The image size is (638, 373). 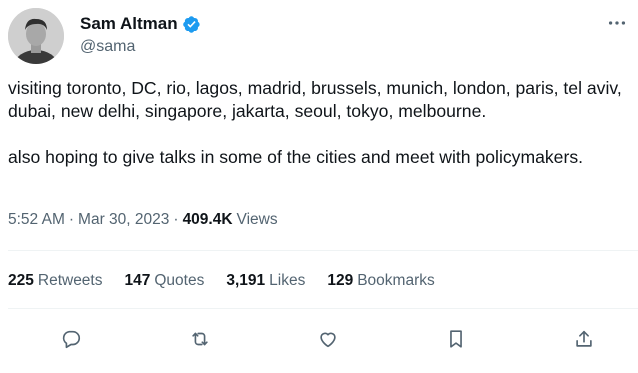 I want to click on author-handle: @sama, so click(x=107, y=47).